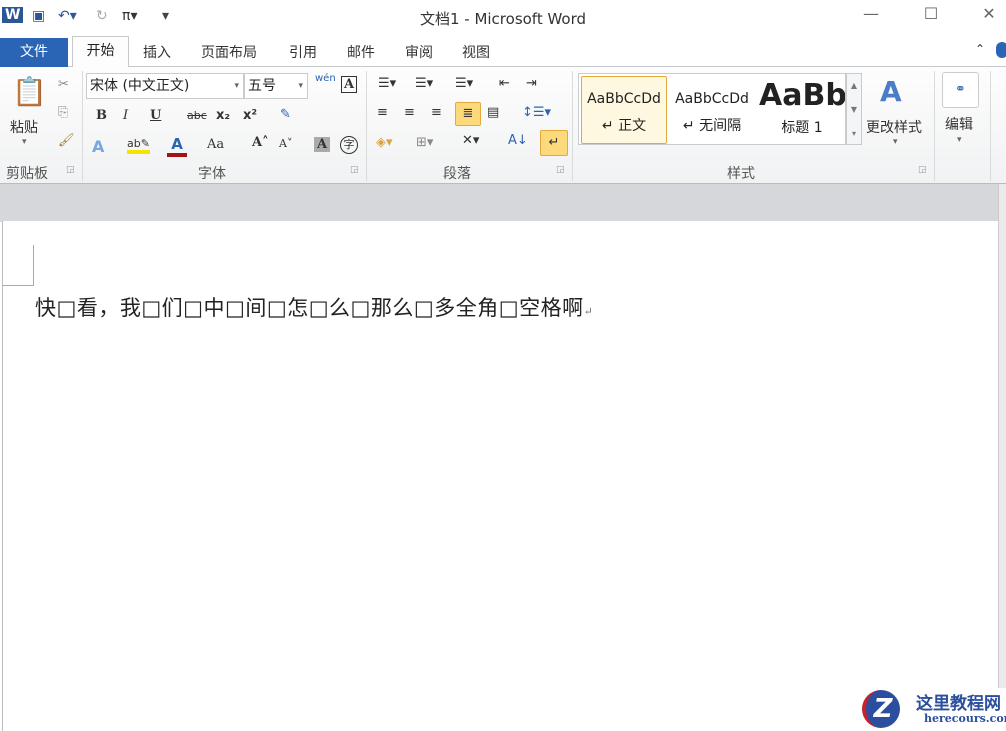 The image size is (1006, 731). What do you see at coordinates (215, 144) in the screenshot?
I see `change-case-button: Aa` at bounding box center [215, 144].